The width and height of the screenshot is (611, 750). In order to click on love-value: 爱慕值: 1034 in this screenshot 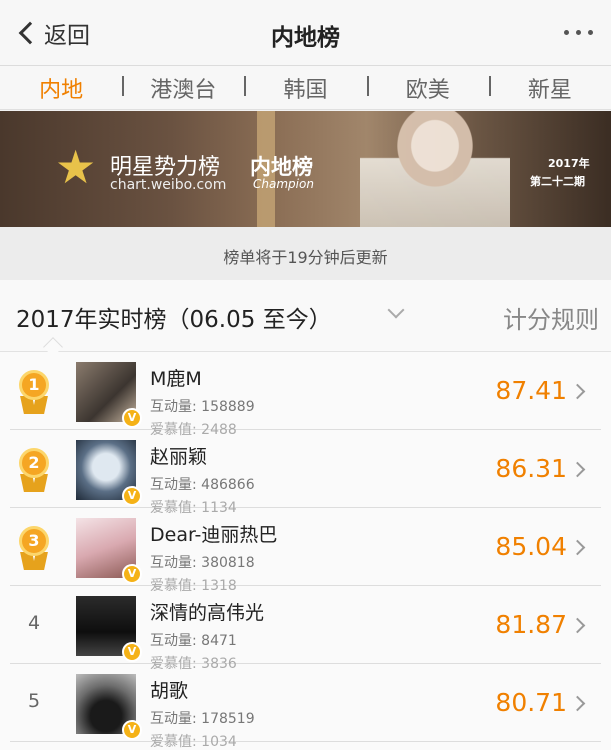, I will do `click(193, 742)`.